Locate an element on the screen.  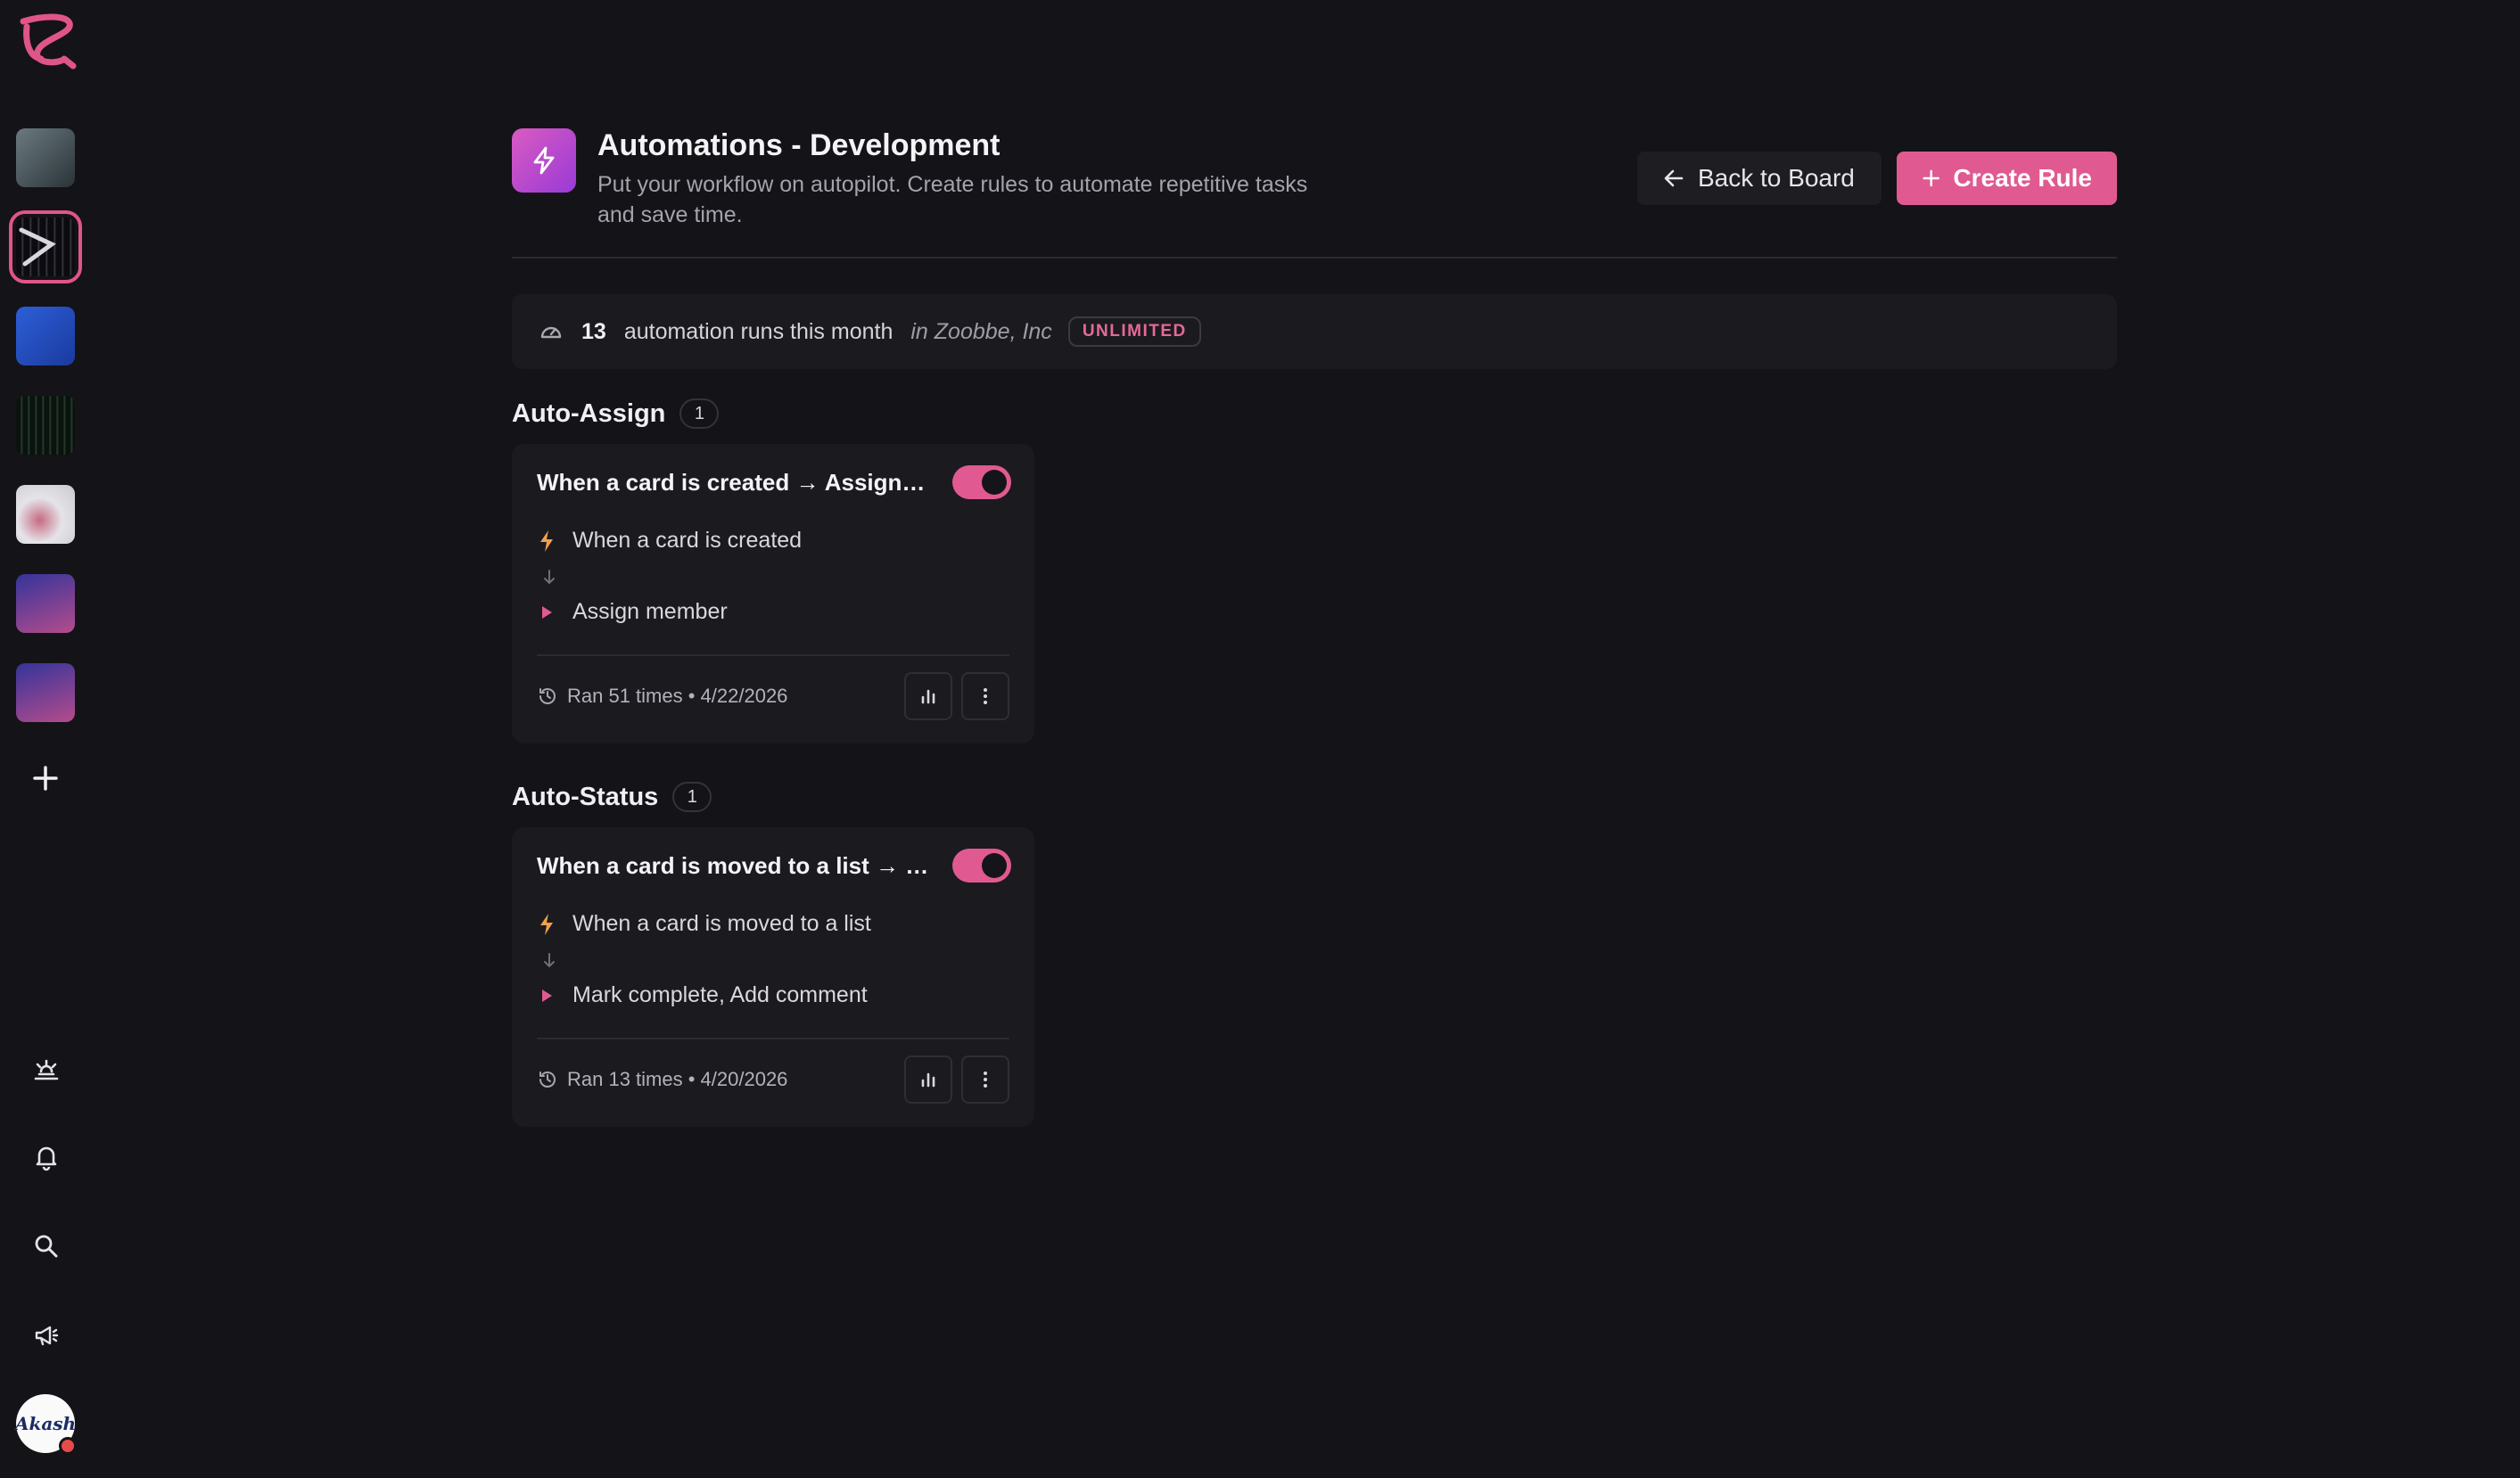
user-avatar: Akash is located at coordinates (45, 1424).